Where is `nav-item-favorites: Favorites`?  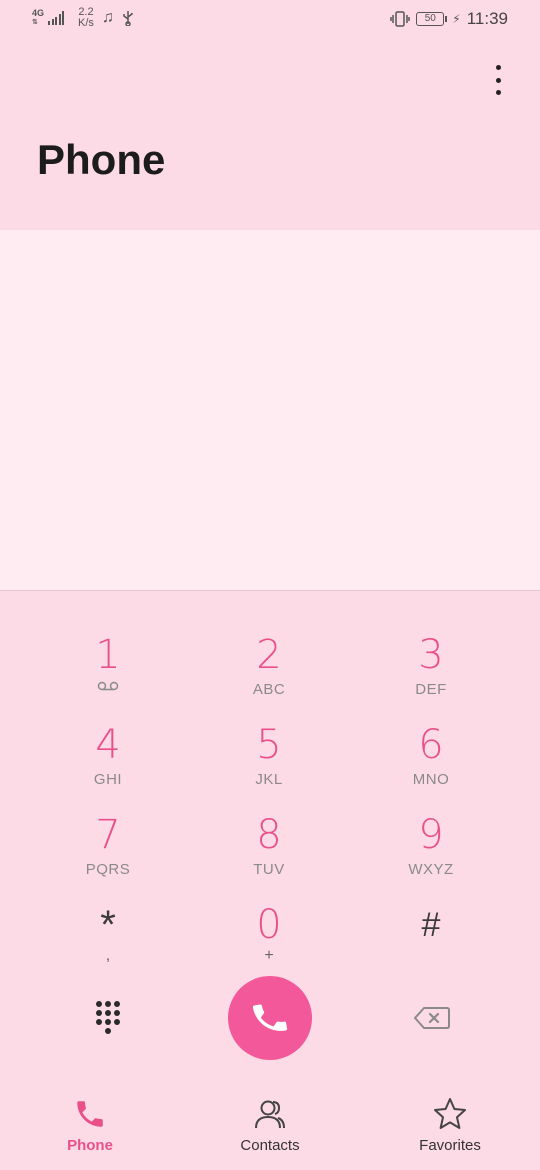 nav-item-favorites: Favorites is located at coordinates (450, 1125).